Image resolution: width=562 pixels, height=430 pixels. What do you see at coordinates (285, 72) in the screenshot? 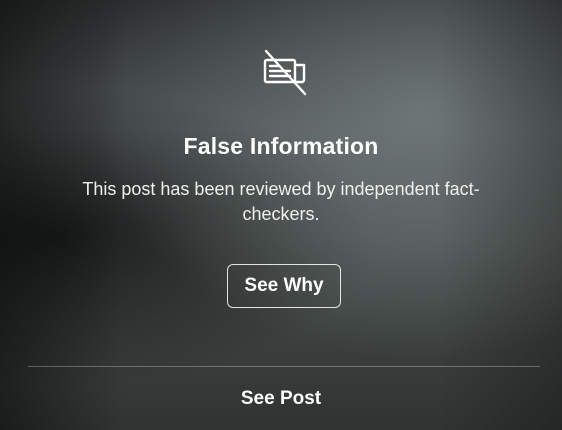
I see `news-crossed-out-icon` at bounding box center [285, 72].